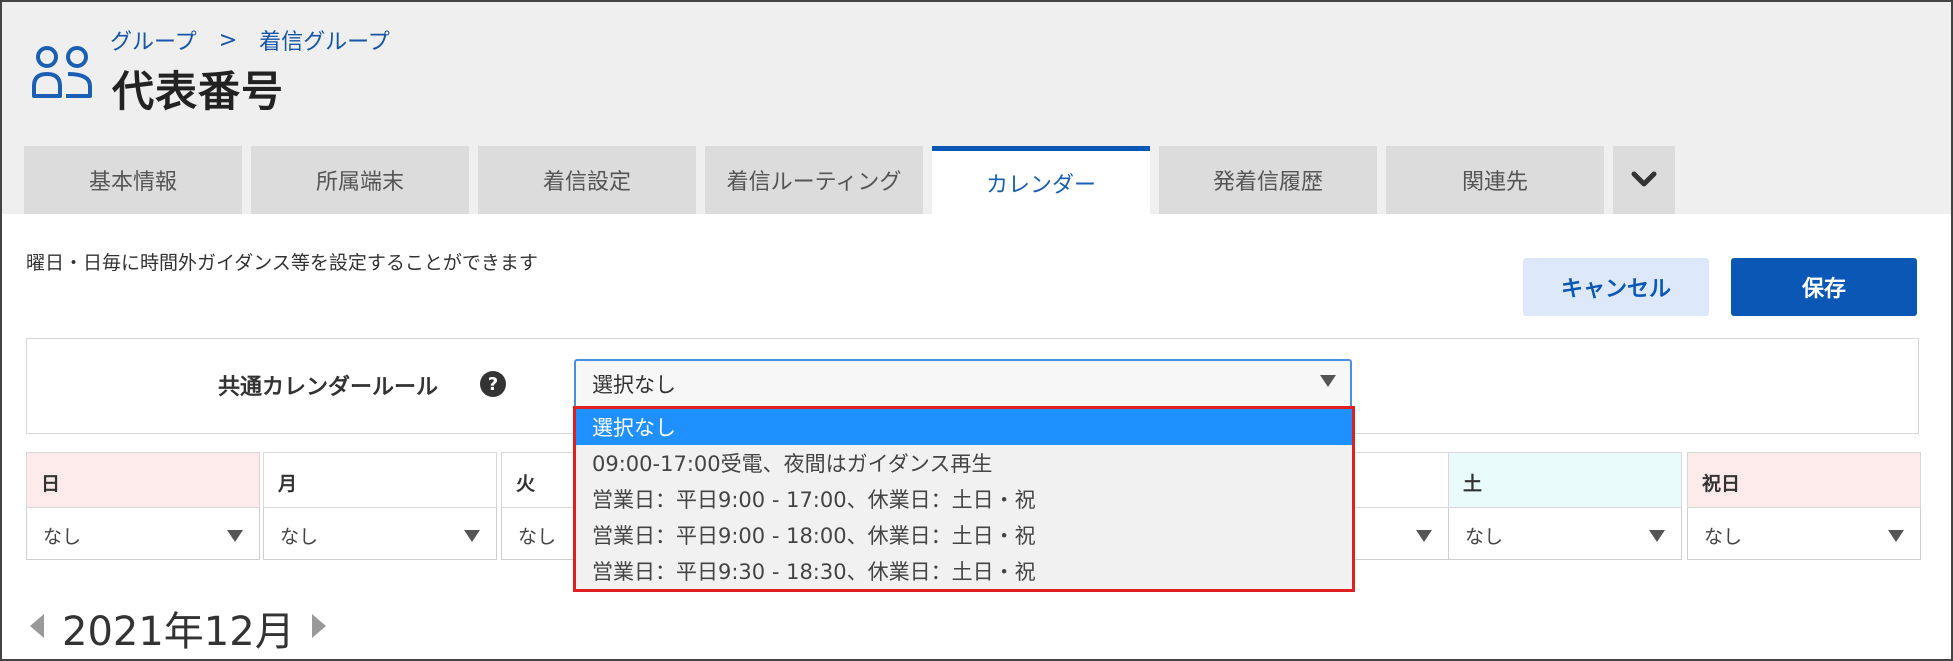 Image resolution: width=1953 pixels, height=661 pixels. I want to click on tab-call-history: 発着信履歴, so click(1268, 180).